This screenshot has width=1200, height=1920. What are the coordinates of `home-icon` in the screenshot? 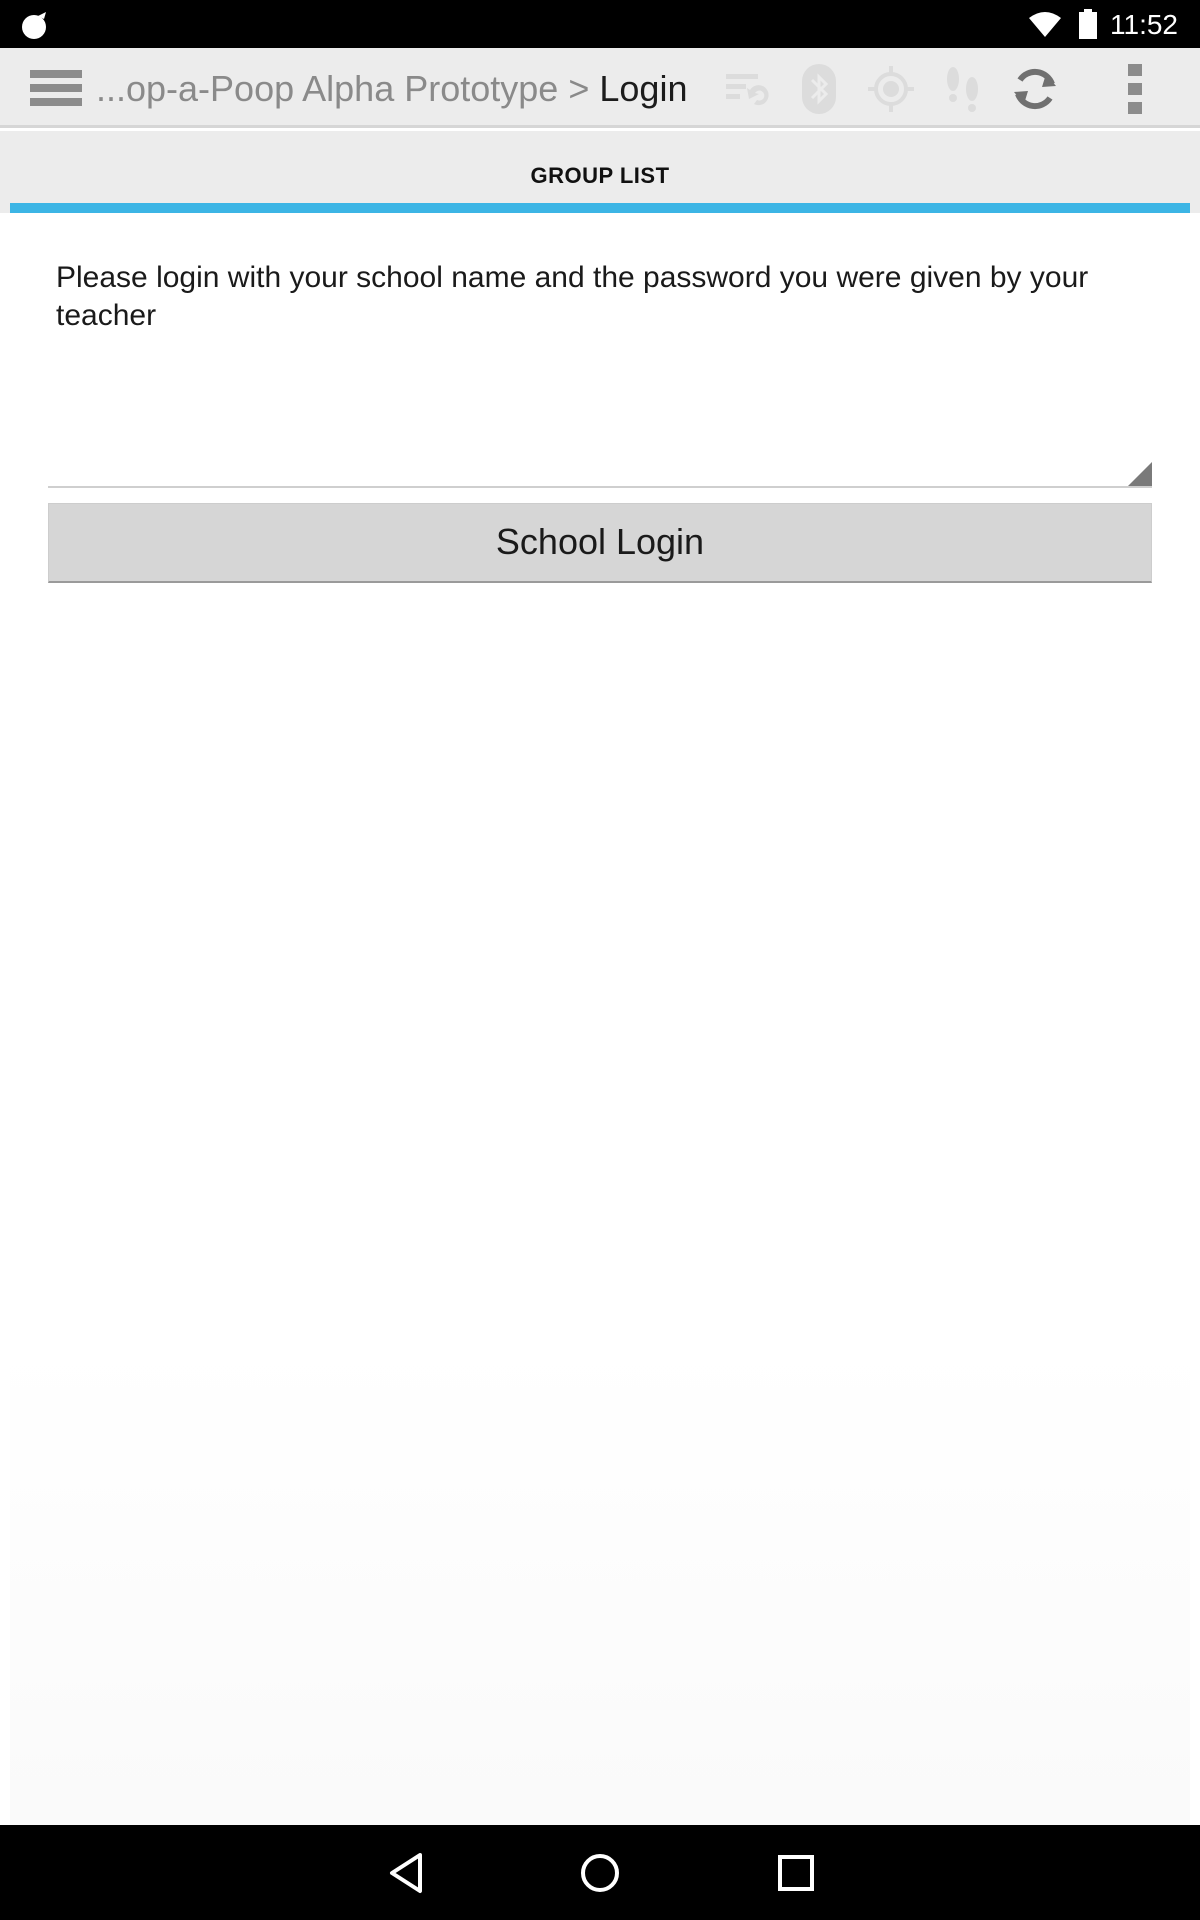 It's located at (600, 1873).